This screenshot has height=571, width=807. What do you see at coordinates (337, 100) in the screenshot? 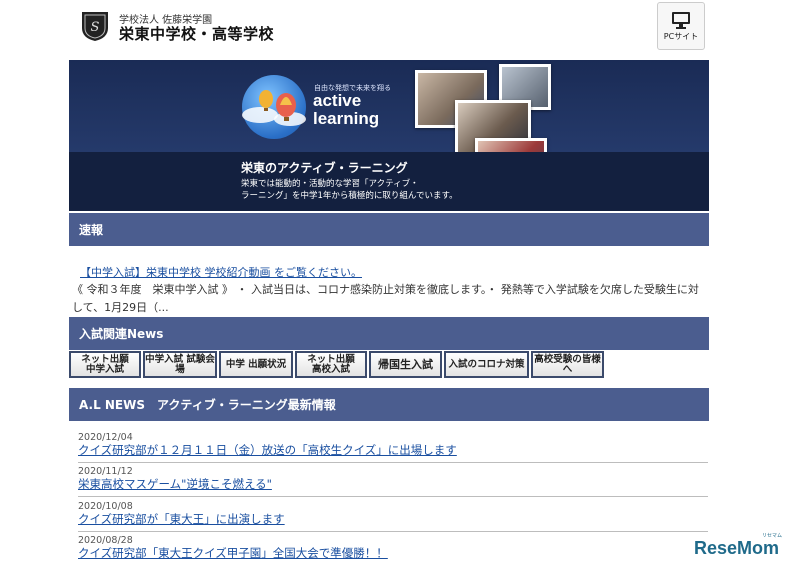
I see `banner-active-text: active` at bounding box center [337, 100].